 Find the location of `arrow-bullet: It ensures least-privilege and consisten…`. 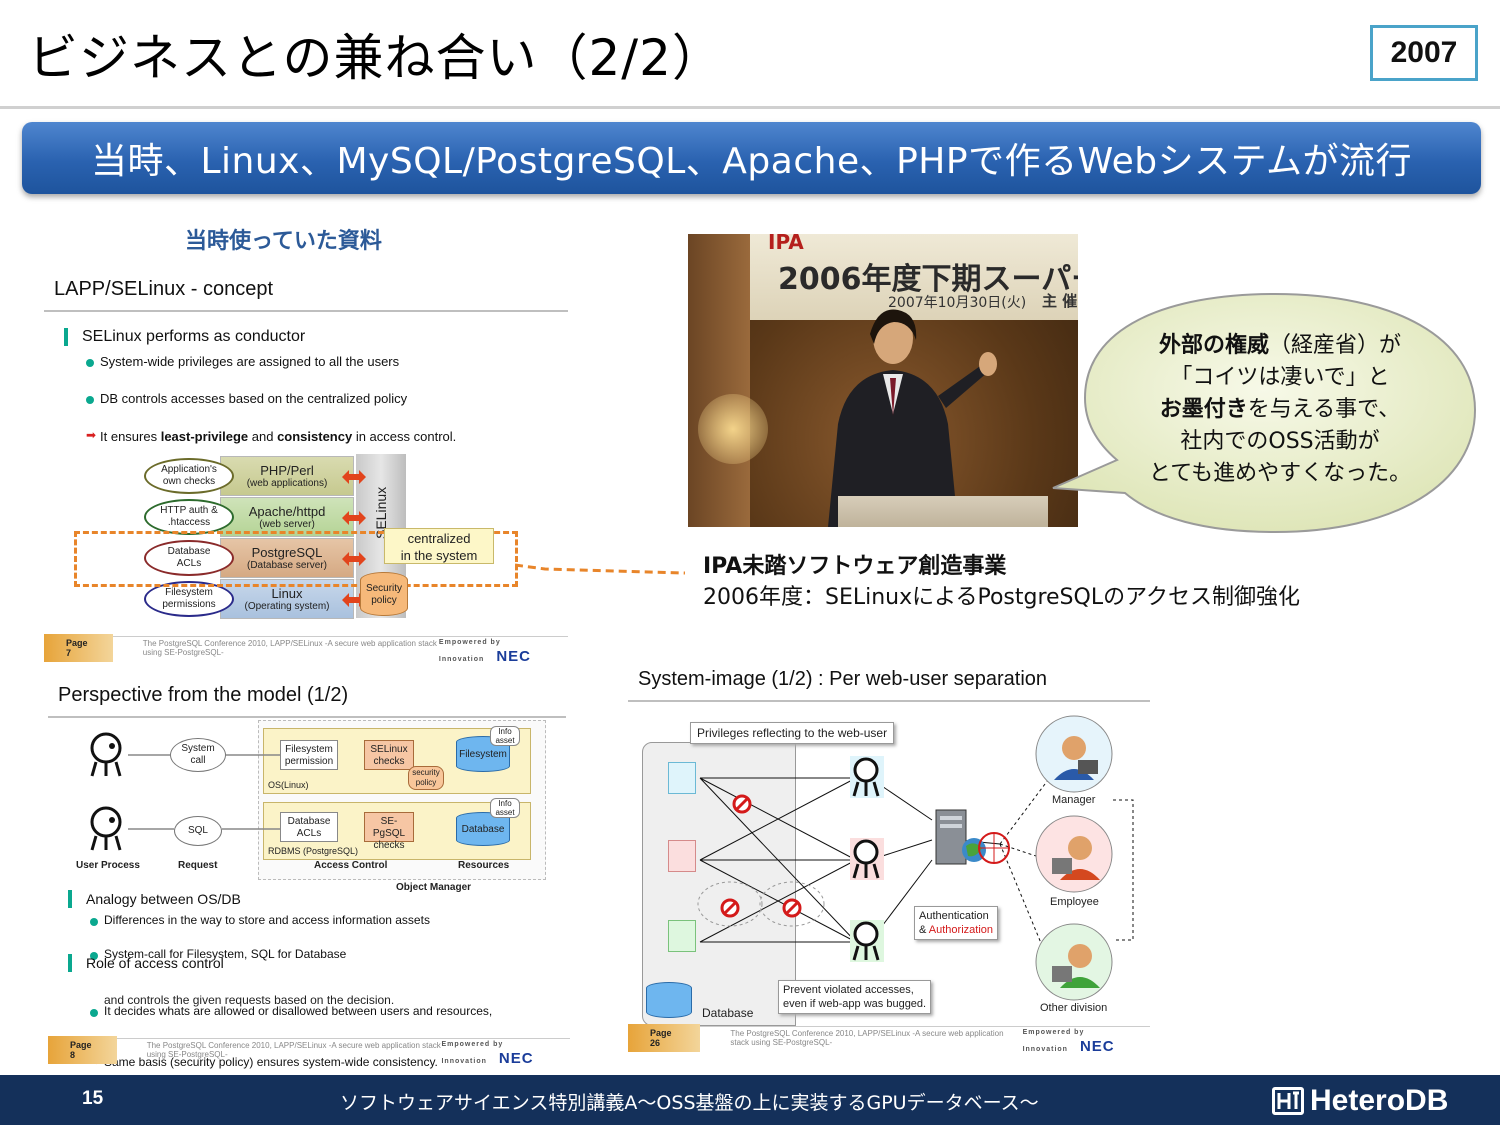

arrow-bullet: It ensures least-privilege and consisten… is located at coordinates (346, 436).